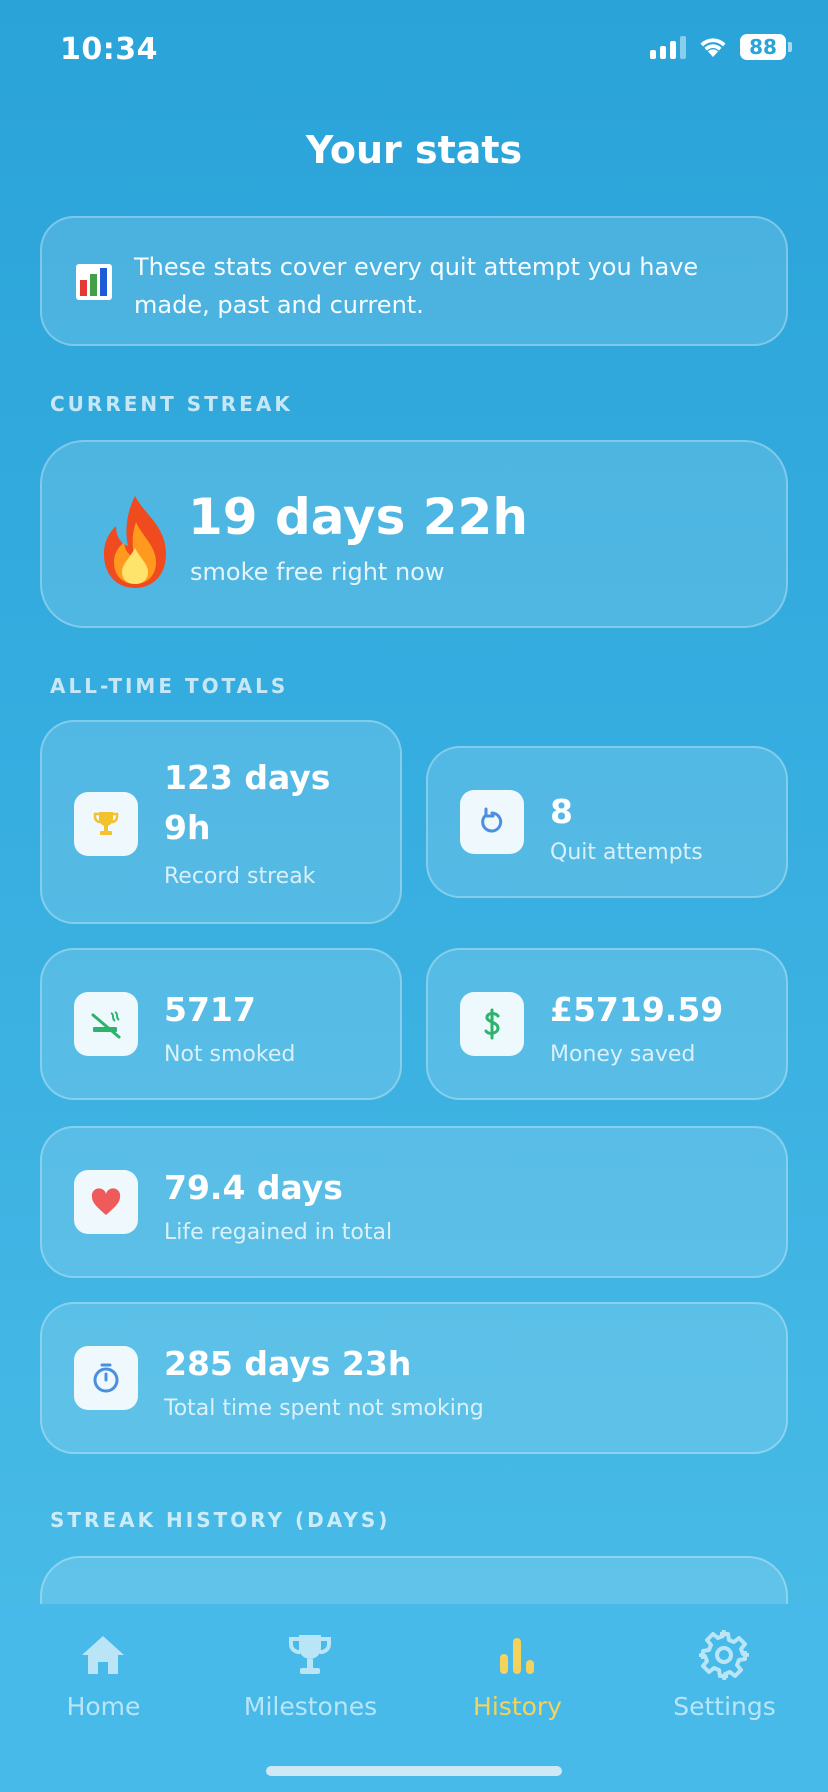  I want to click on battery-icon: 88, so click(766, 47).